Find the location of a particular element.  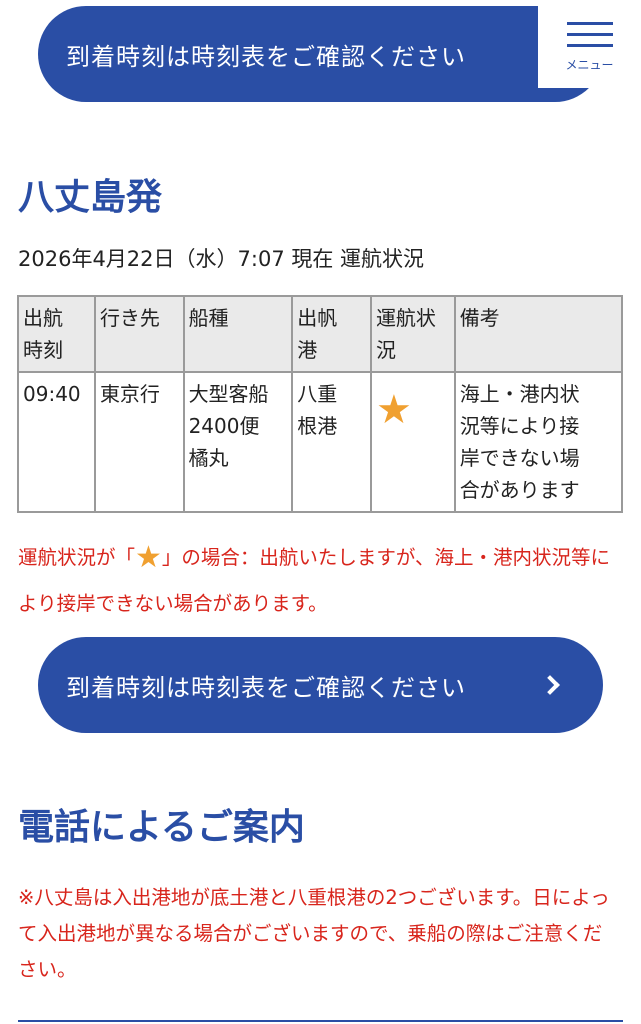

menu-button: メニュー is located at coordinates (589, 46).